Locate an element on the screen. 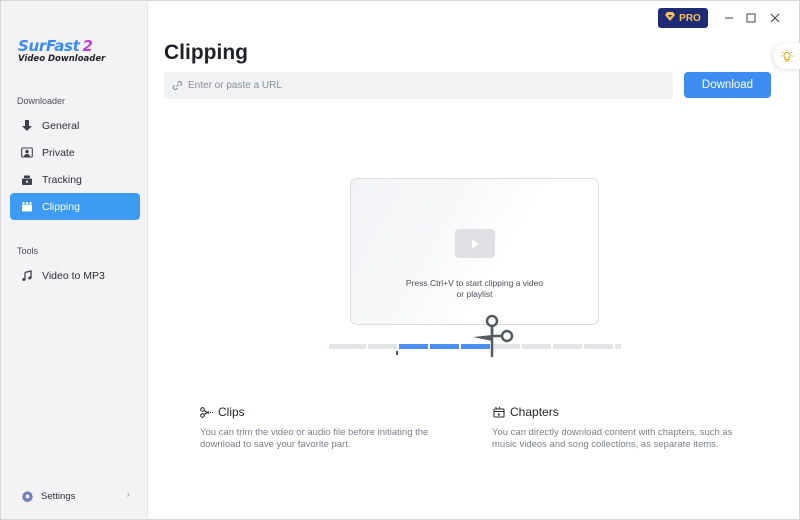  scissors-illustration-icon is located at coordinates (494, 338).